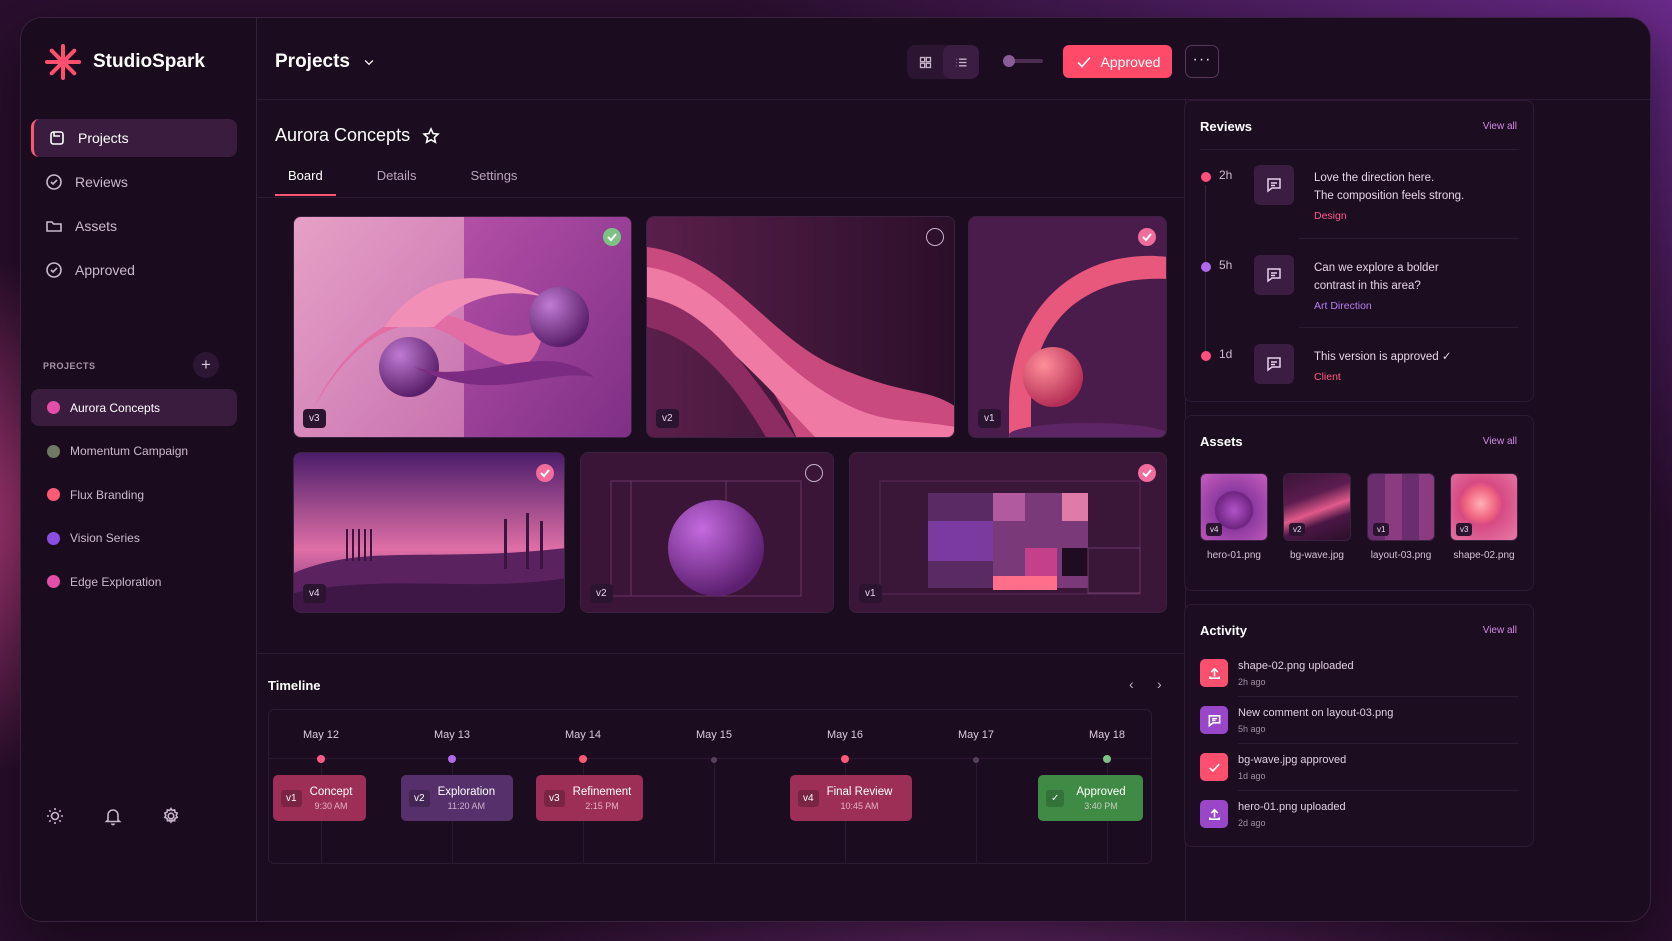 The width and height of the screenshot is (1672, 941). Describe the element at coordinates (1234, 517) in the screenshot. I see `asset-tile: v4 hero-01.png` at that location.